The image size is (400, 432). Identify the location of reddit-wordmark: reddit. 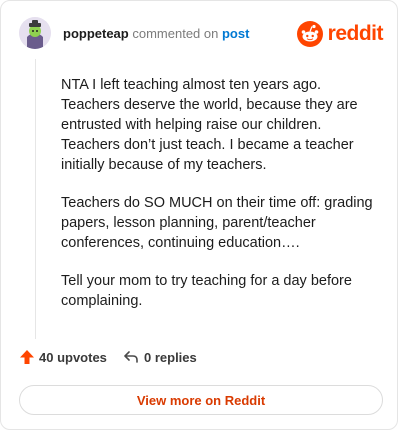
(355, 33).